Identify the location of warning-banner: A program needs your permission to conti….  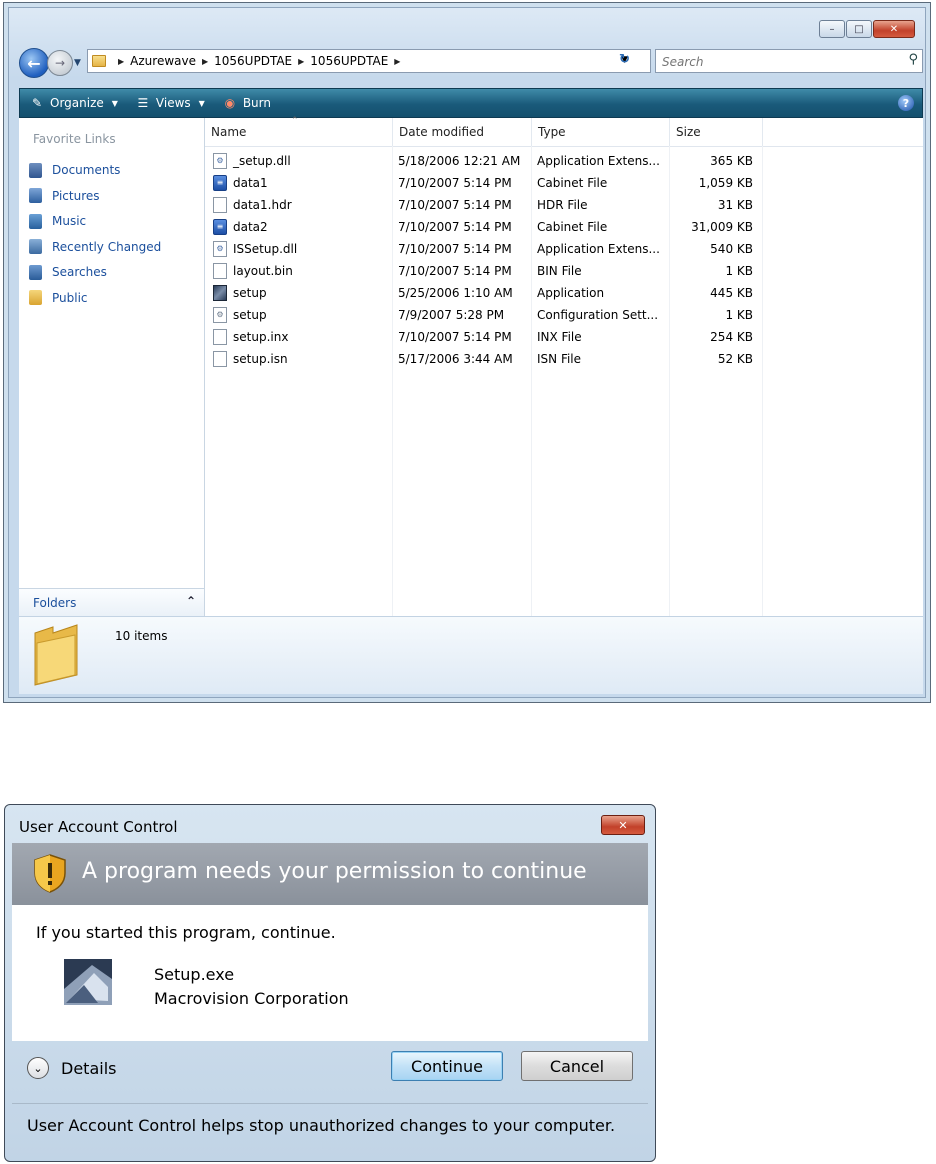
(330, 874).